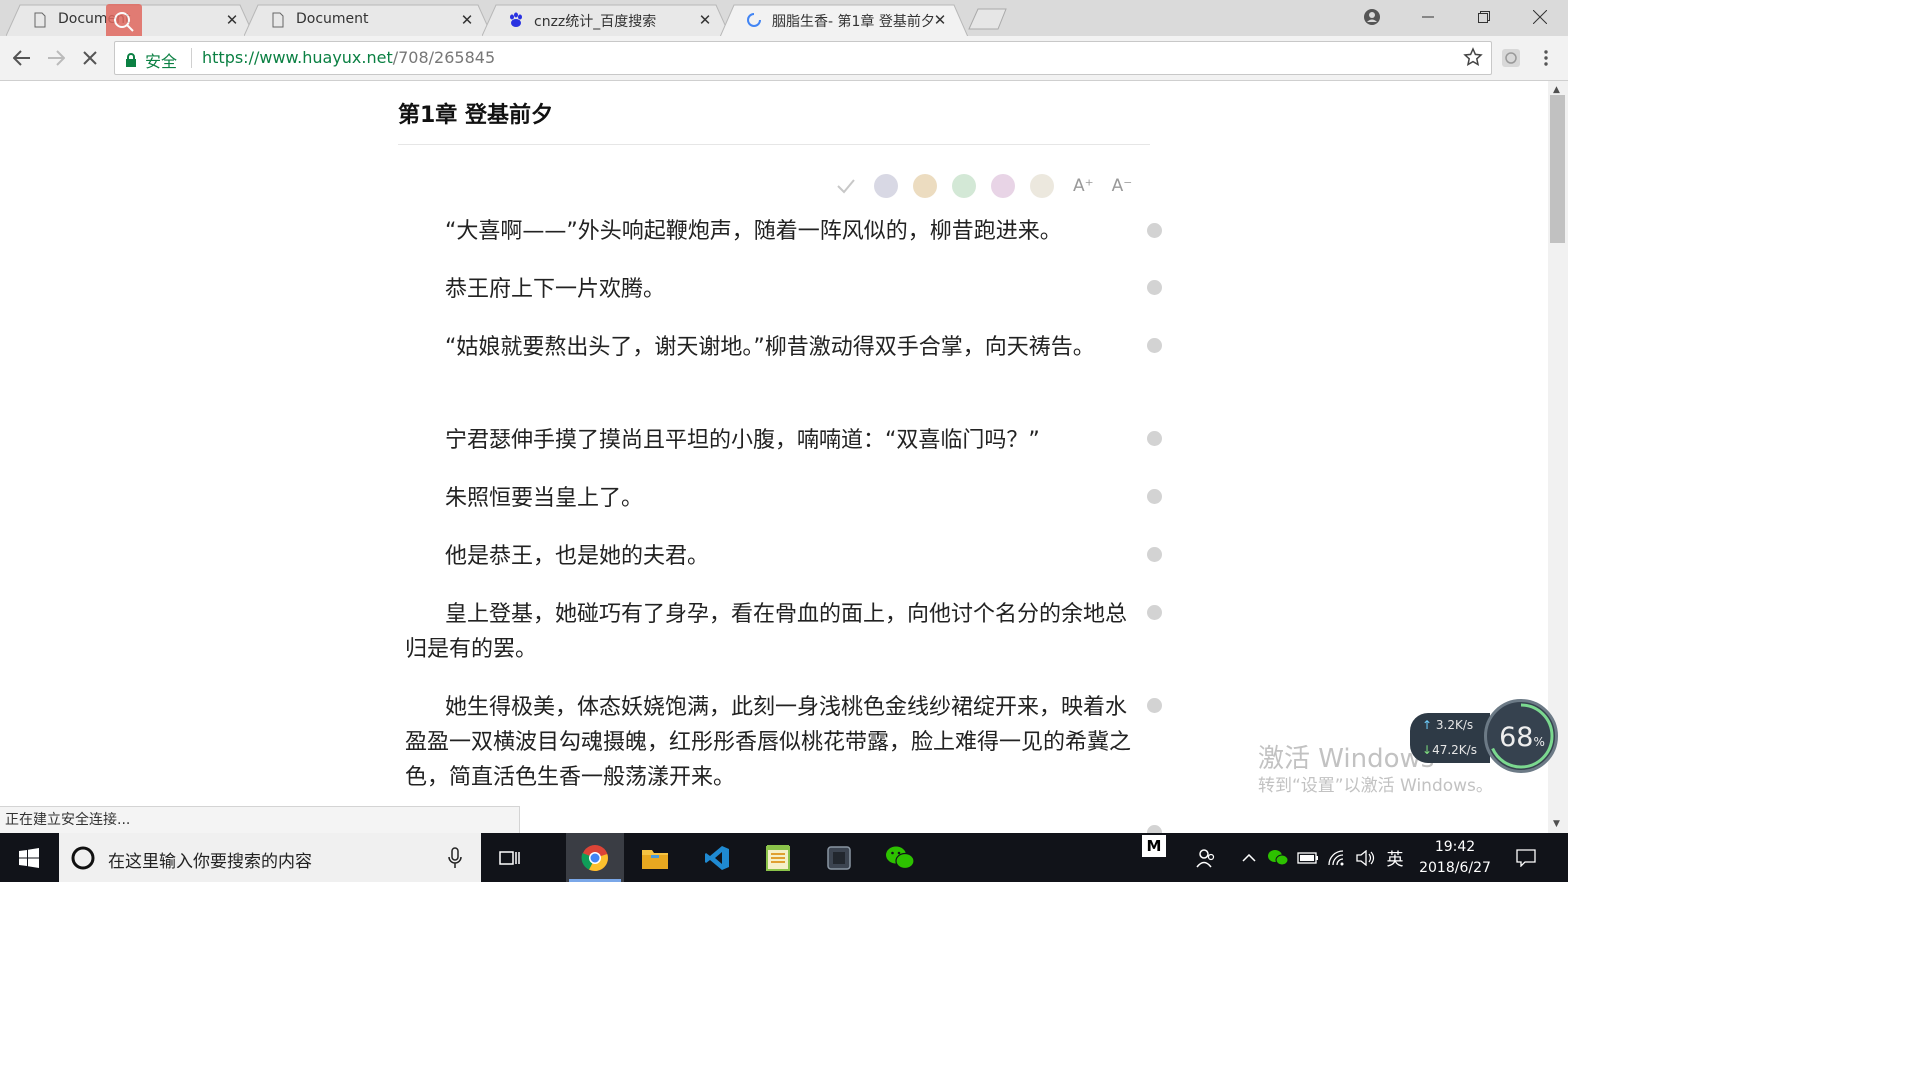 Image resolution: width=1920 pixels, height=1080 pixels. I want to click on notebook-icon, so click(778, 857).